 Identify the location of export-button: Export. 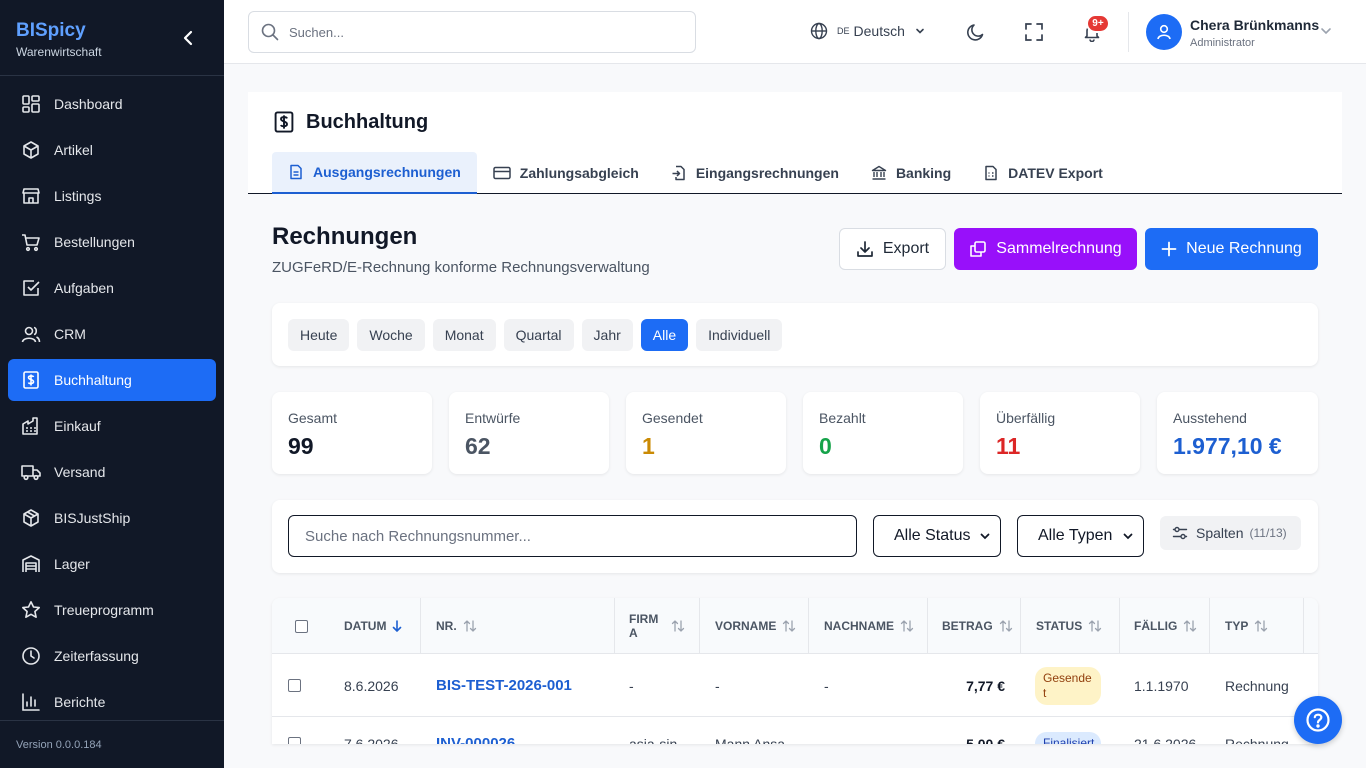
(892, 249).